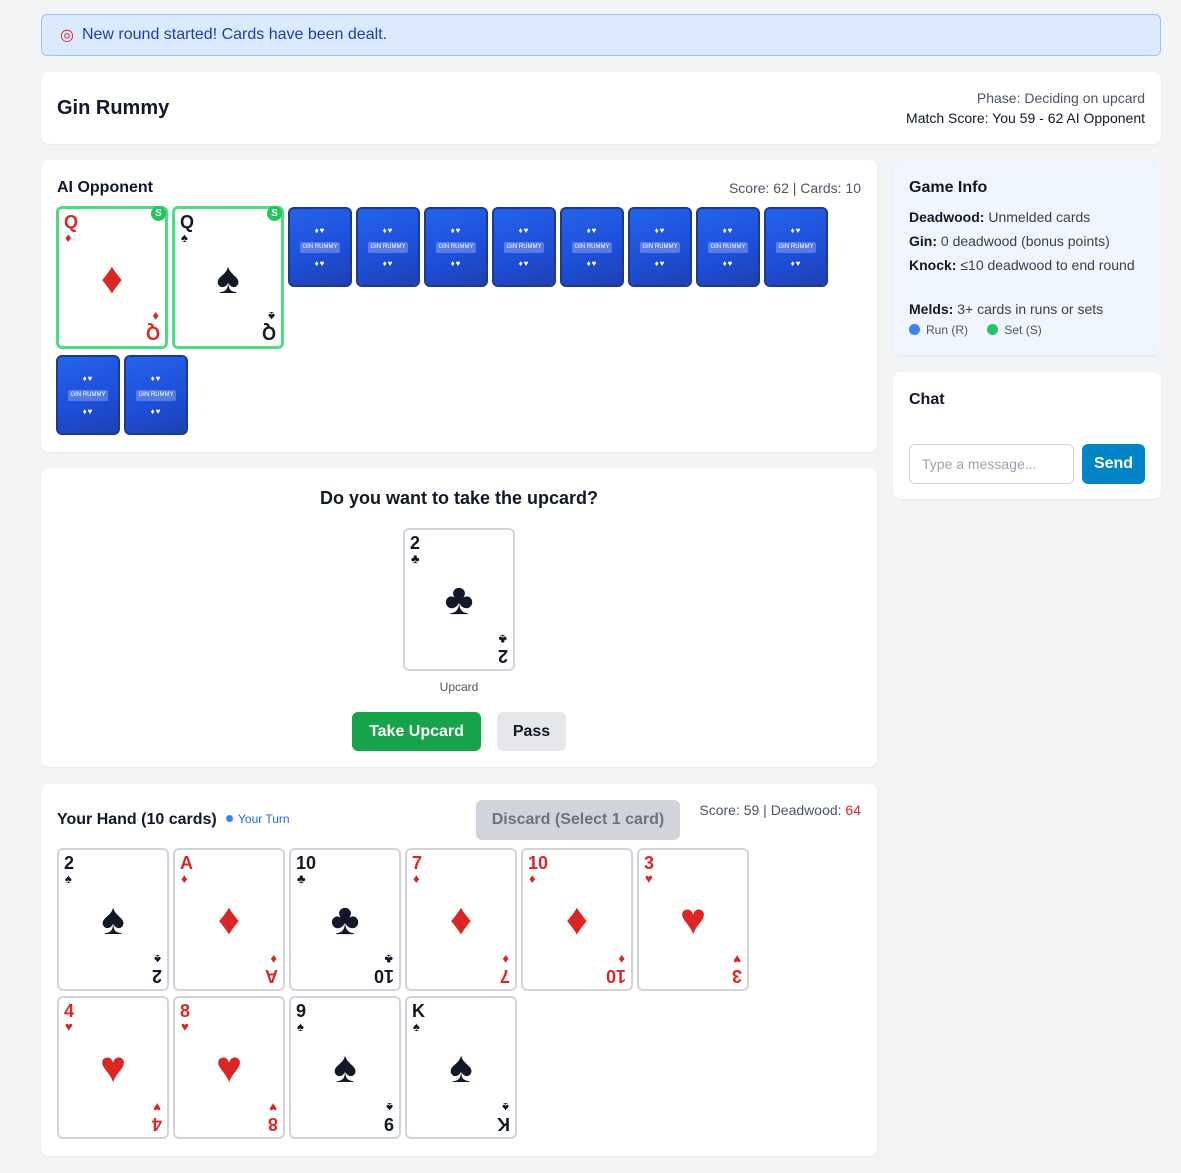  I want to click on card-corner-rotated: A ♦, so click(271, 969).